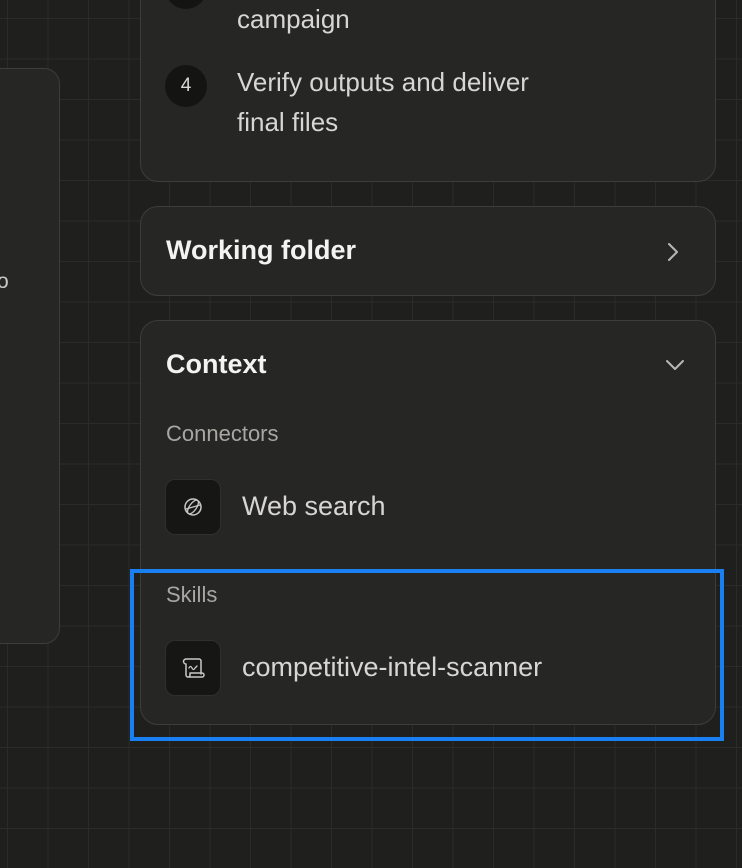  I want to click on skills-label: Skills, so click(192, 594).